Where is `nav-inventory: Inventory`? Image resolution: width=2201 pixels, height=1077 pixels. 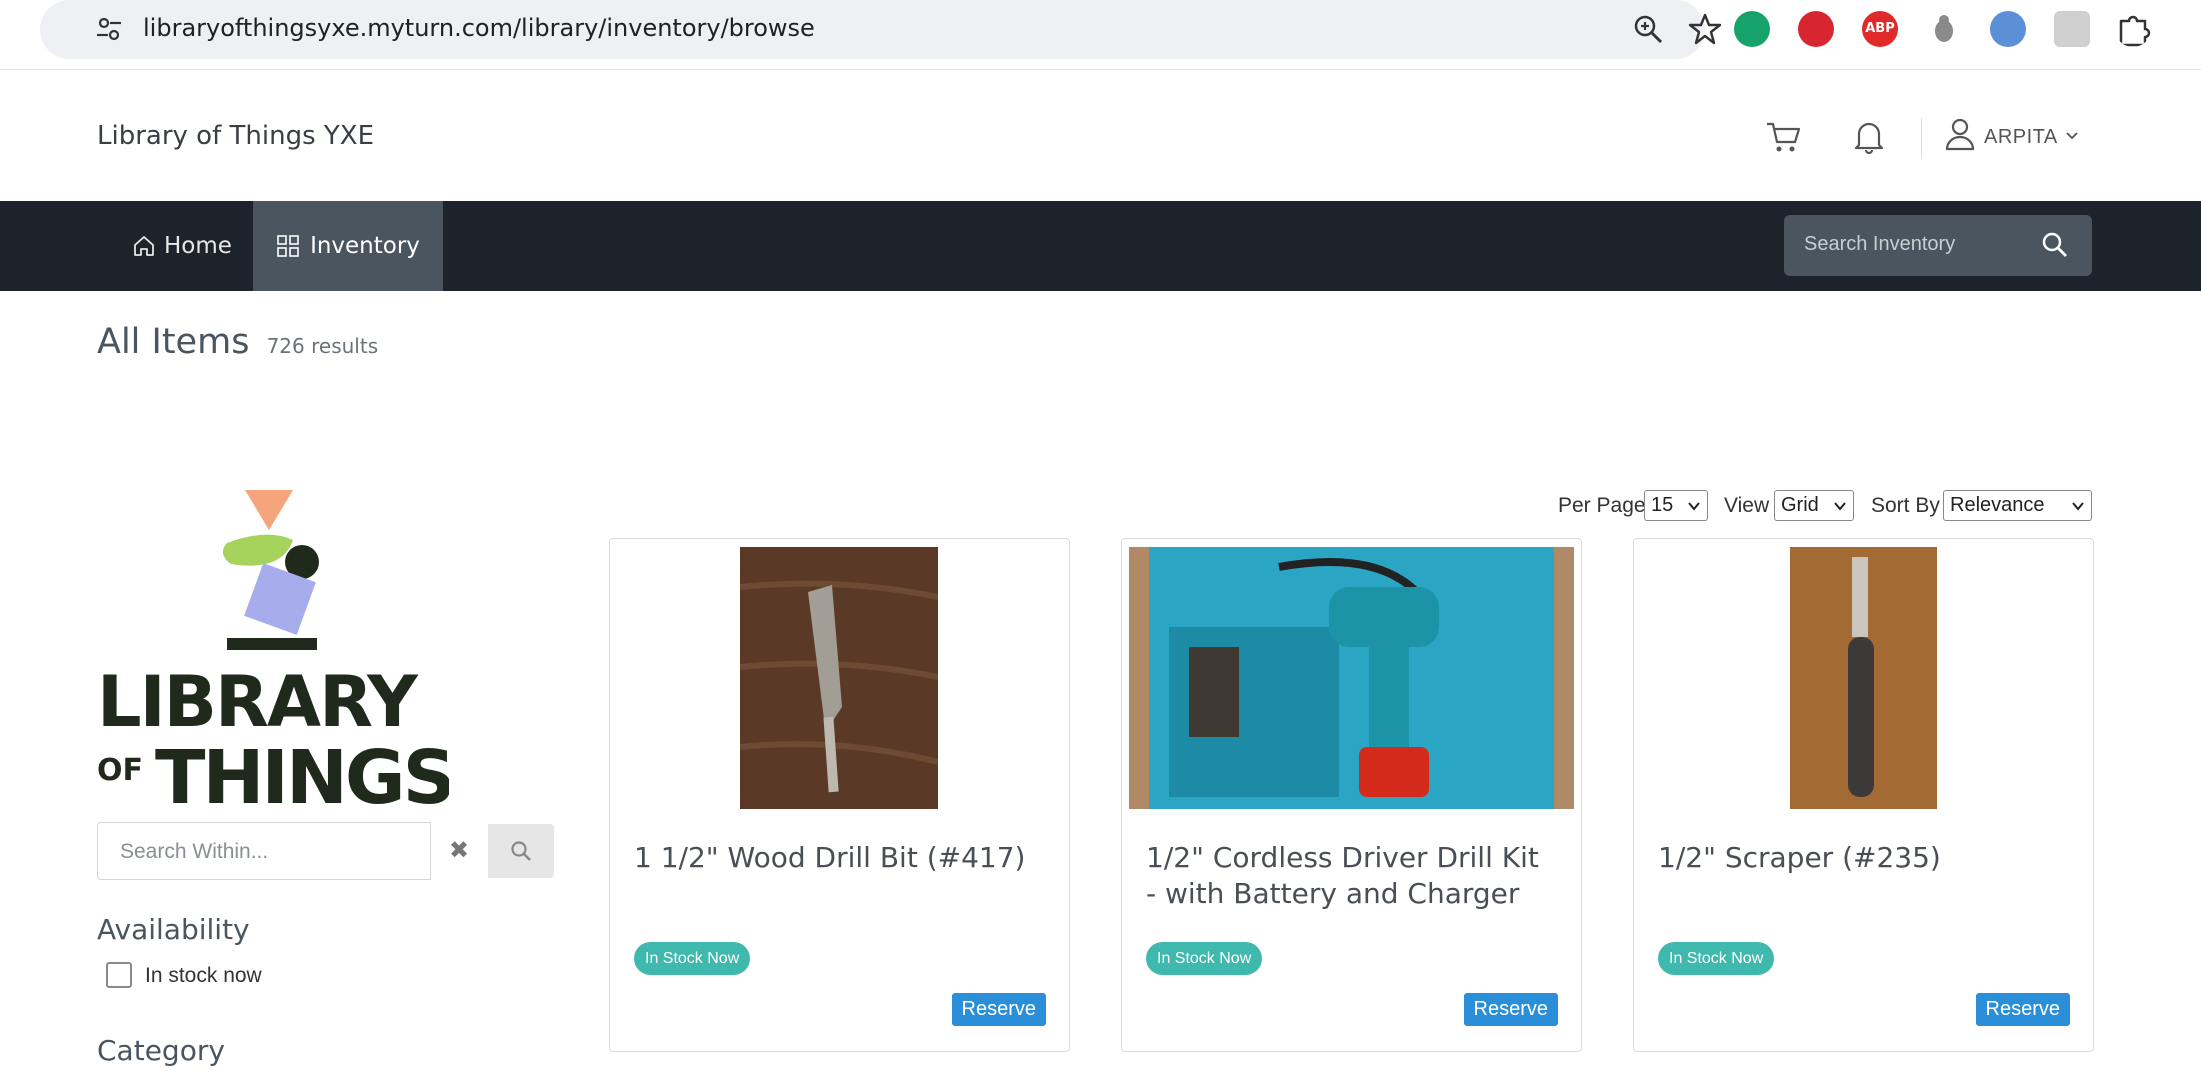 nav-inventory: Inventory is located at coordinates (348, 246).